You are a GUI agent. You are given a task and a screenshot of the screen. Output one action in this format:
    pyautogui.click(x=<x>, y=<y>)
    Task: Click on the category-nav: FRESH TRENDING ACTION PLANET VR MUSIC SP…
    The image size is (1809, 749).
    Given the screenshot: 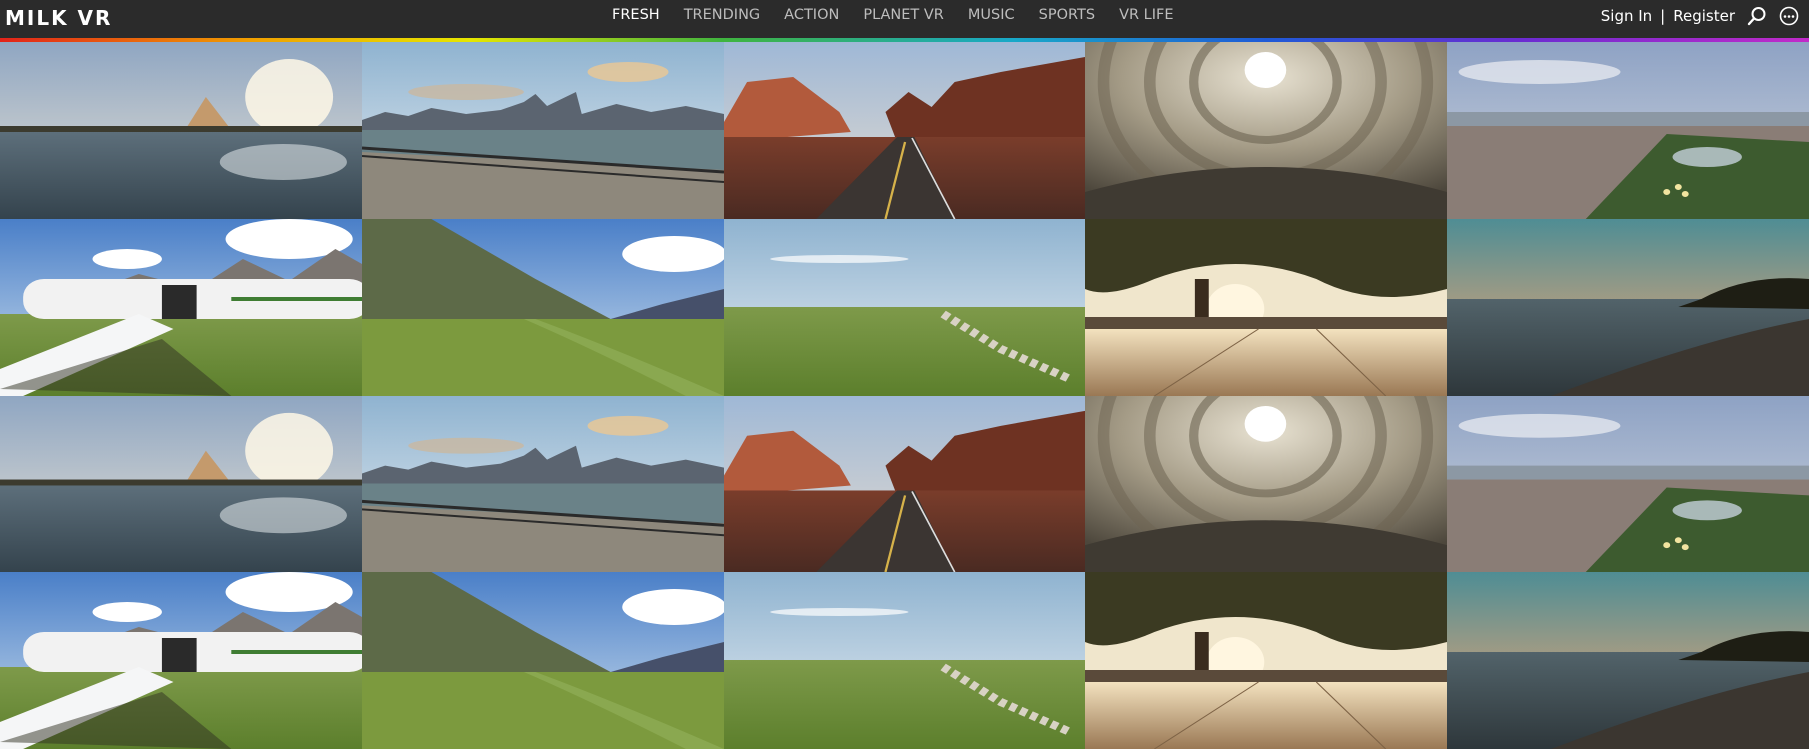 What is the action you would take?
    pyautogui.click(x=905, y=15)
    